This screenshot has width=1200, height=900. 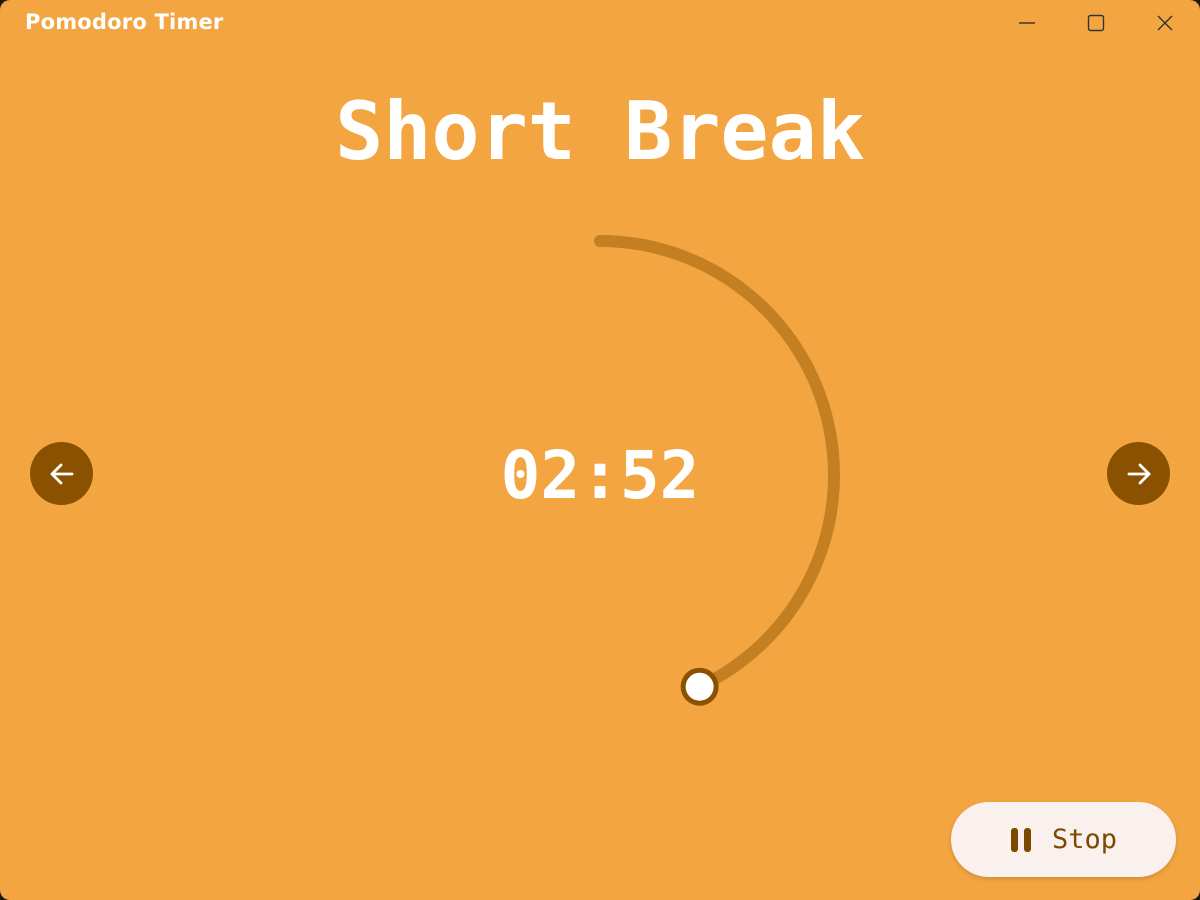 I want to click on maximize-icon, so click(x=1096, y=23).